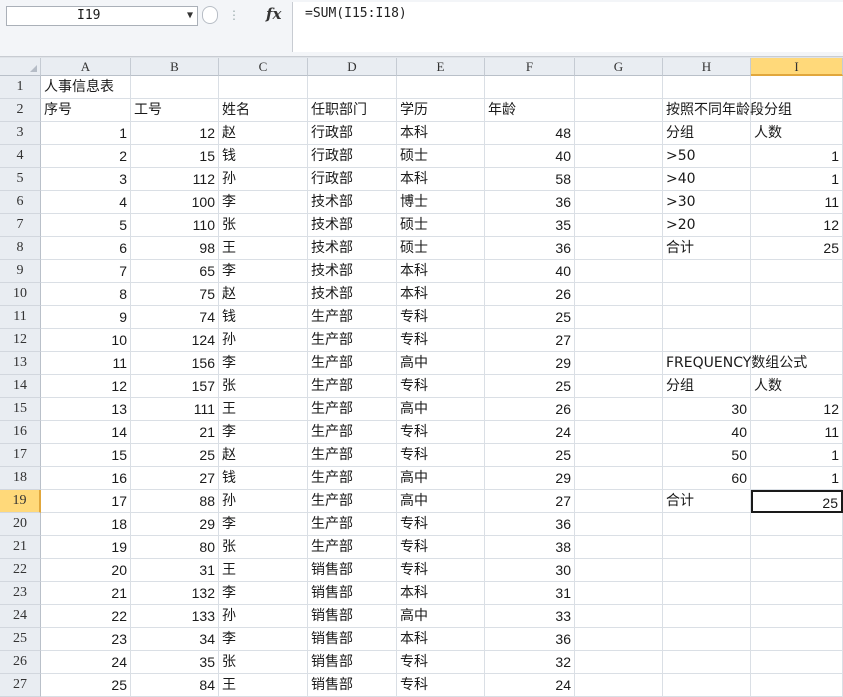 Image resolution: width=843 pixels, height=697 pixels. Describe the element at coordinates (20, 340) in the screenshot. I see `row-header-12: 12` at that location.